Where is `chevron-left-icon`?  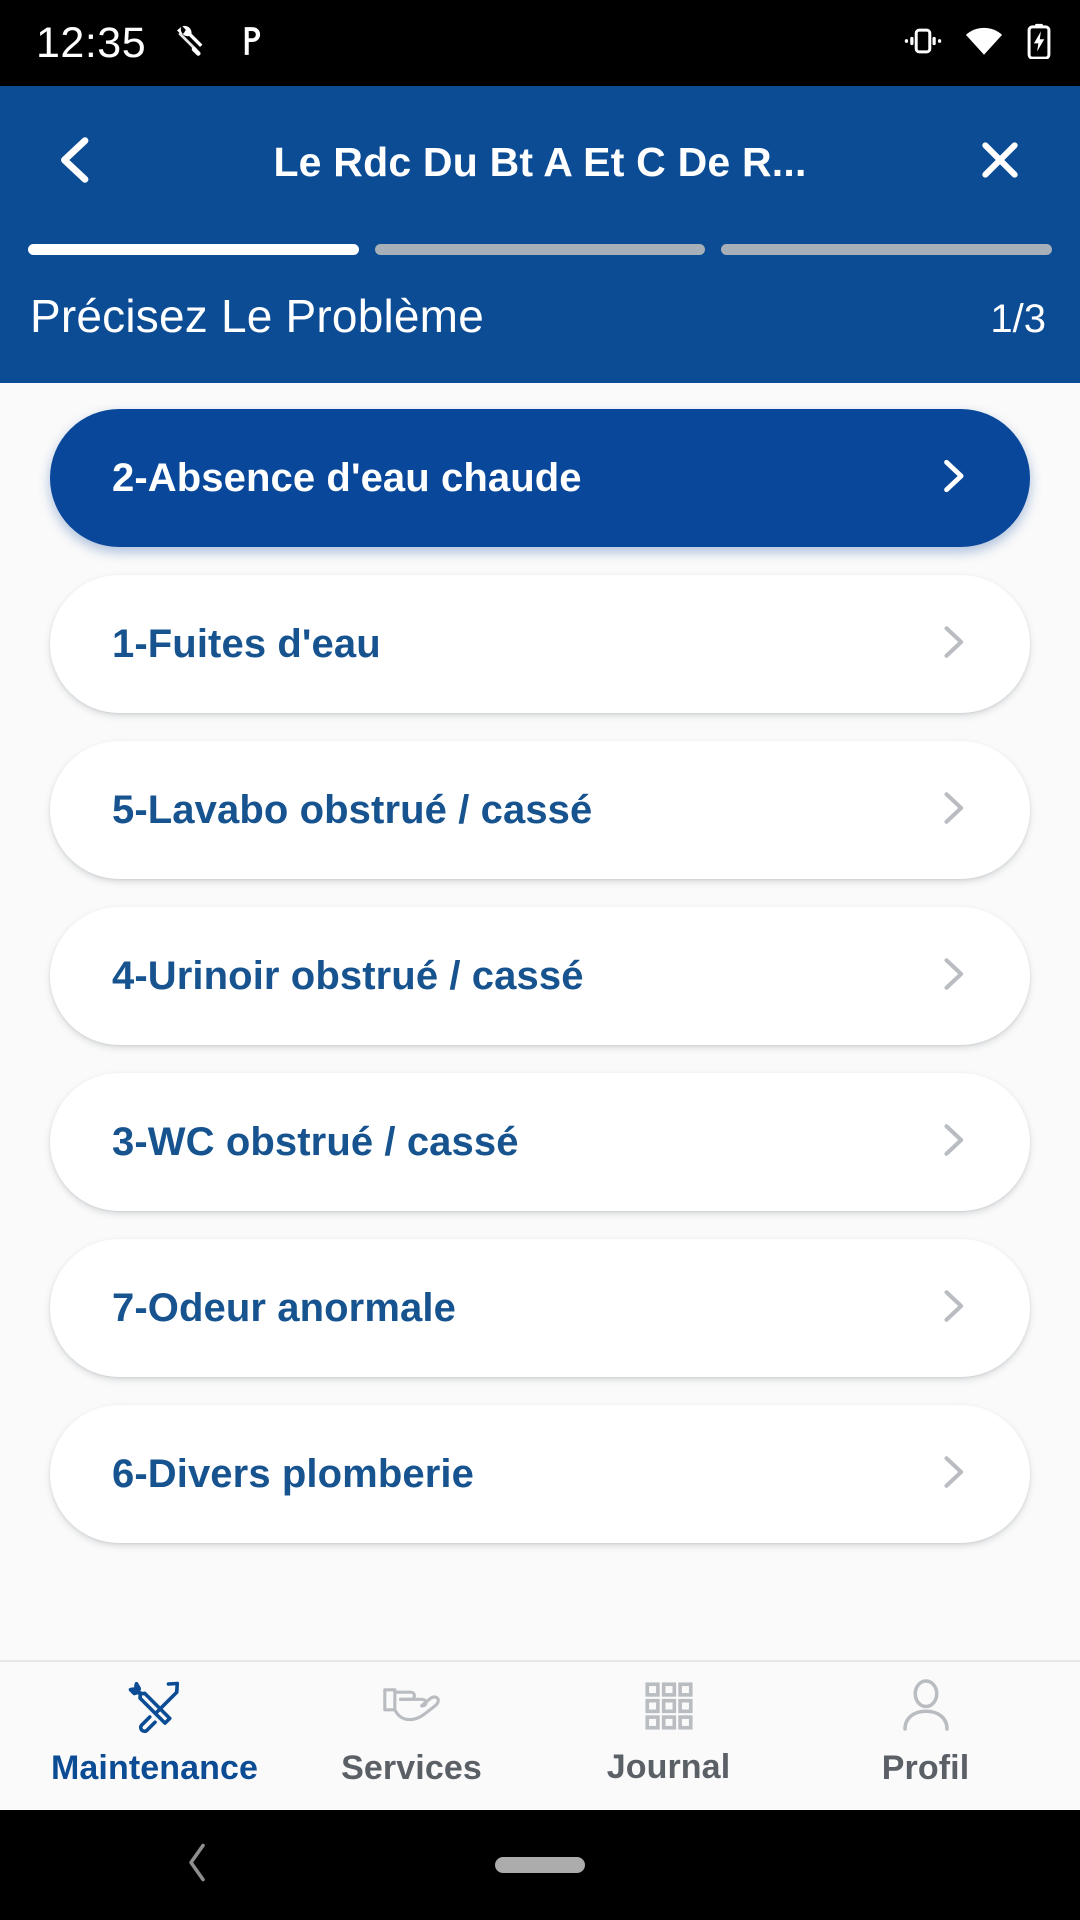 chevron-left-icon is located at coordinates (76, 162).